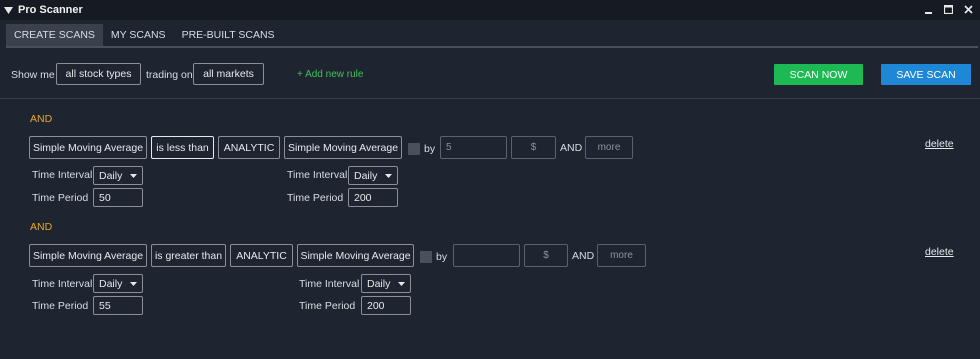 The width and height of the screenshot is (980, 359). What do you see at coordinates (968, 9) in the screenshot?
I see `close-icon` at bounding box center [968, 9].